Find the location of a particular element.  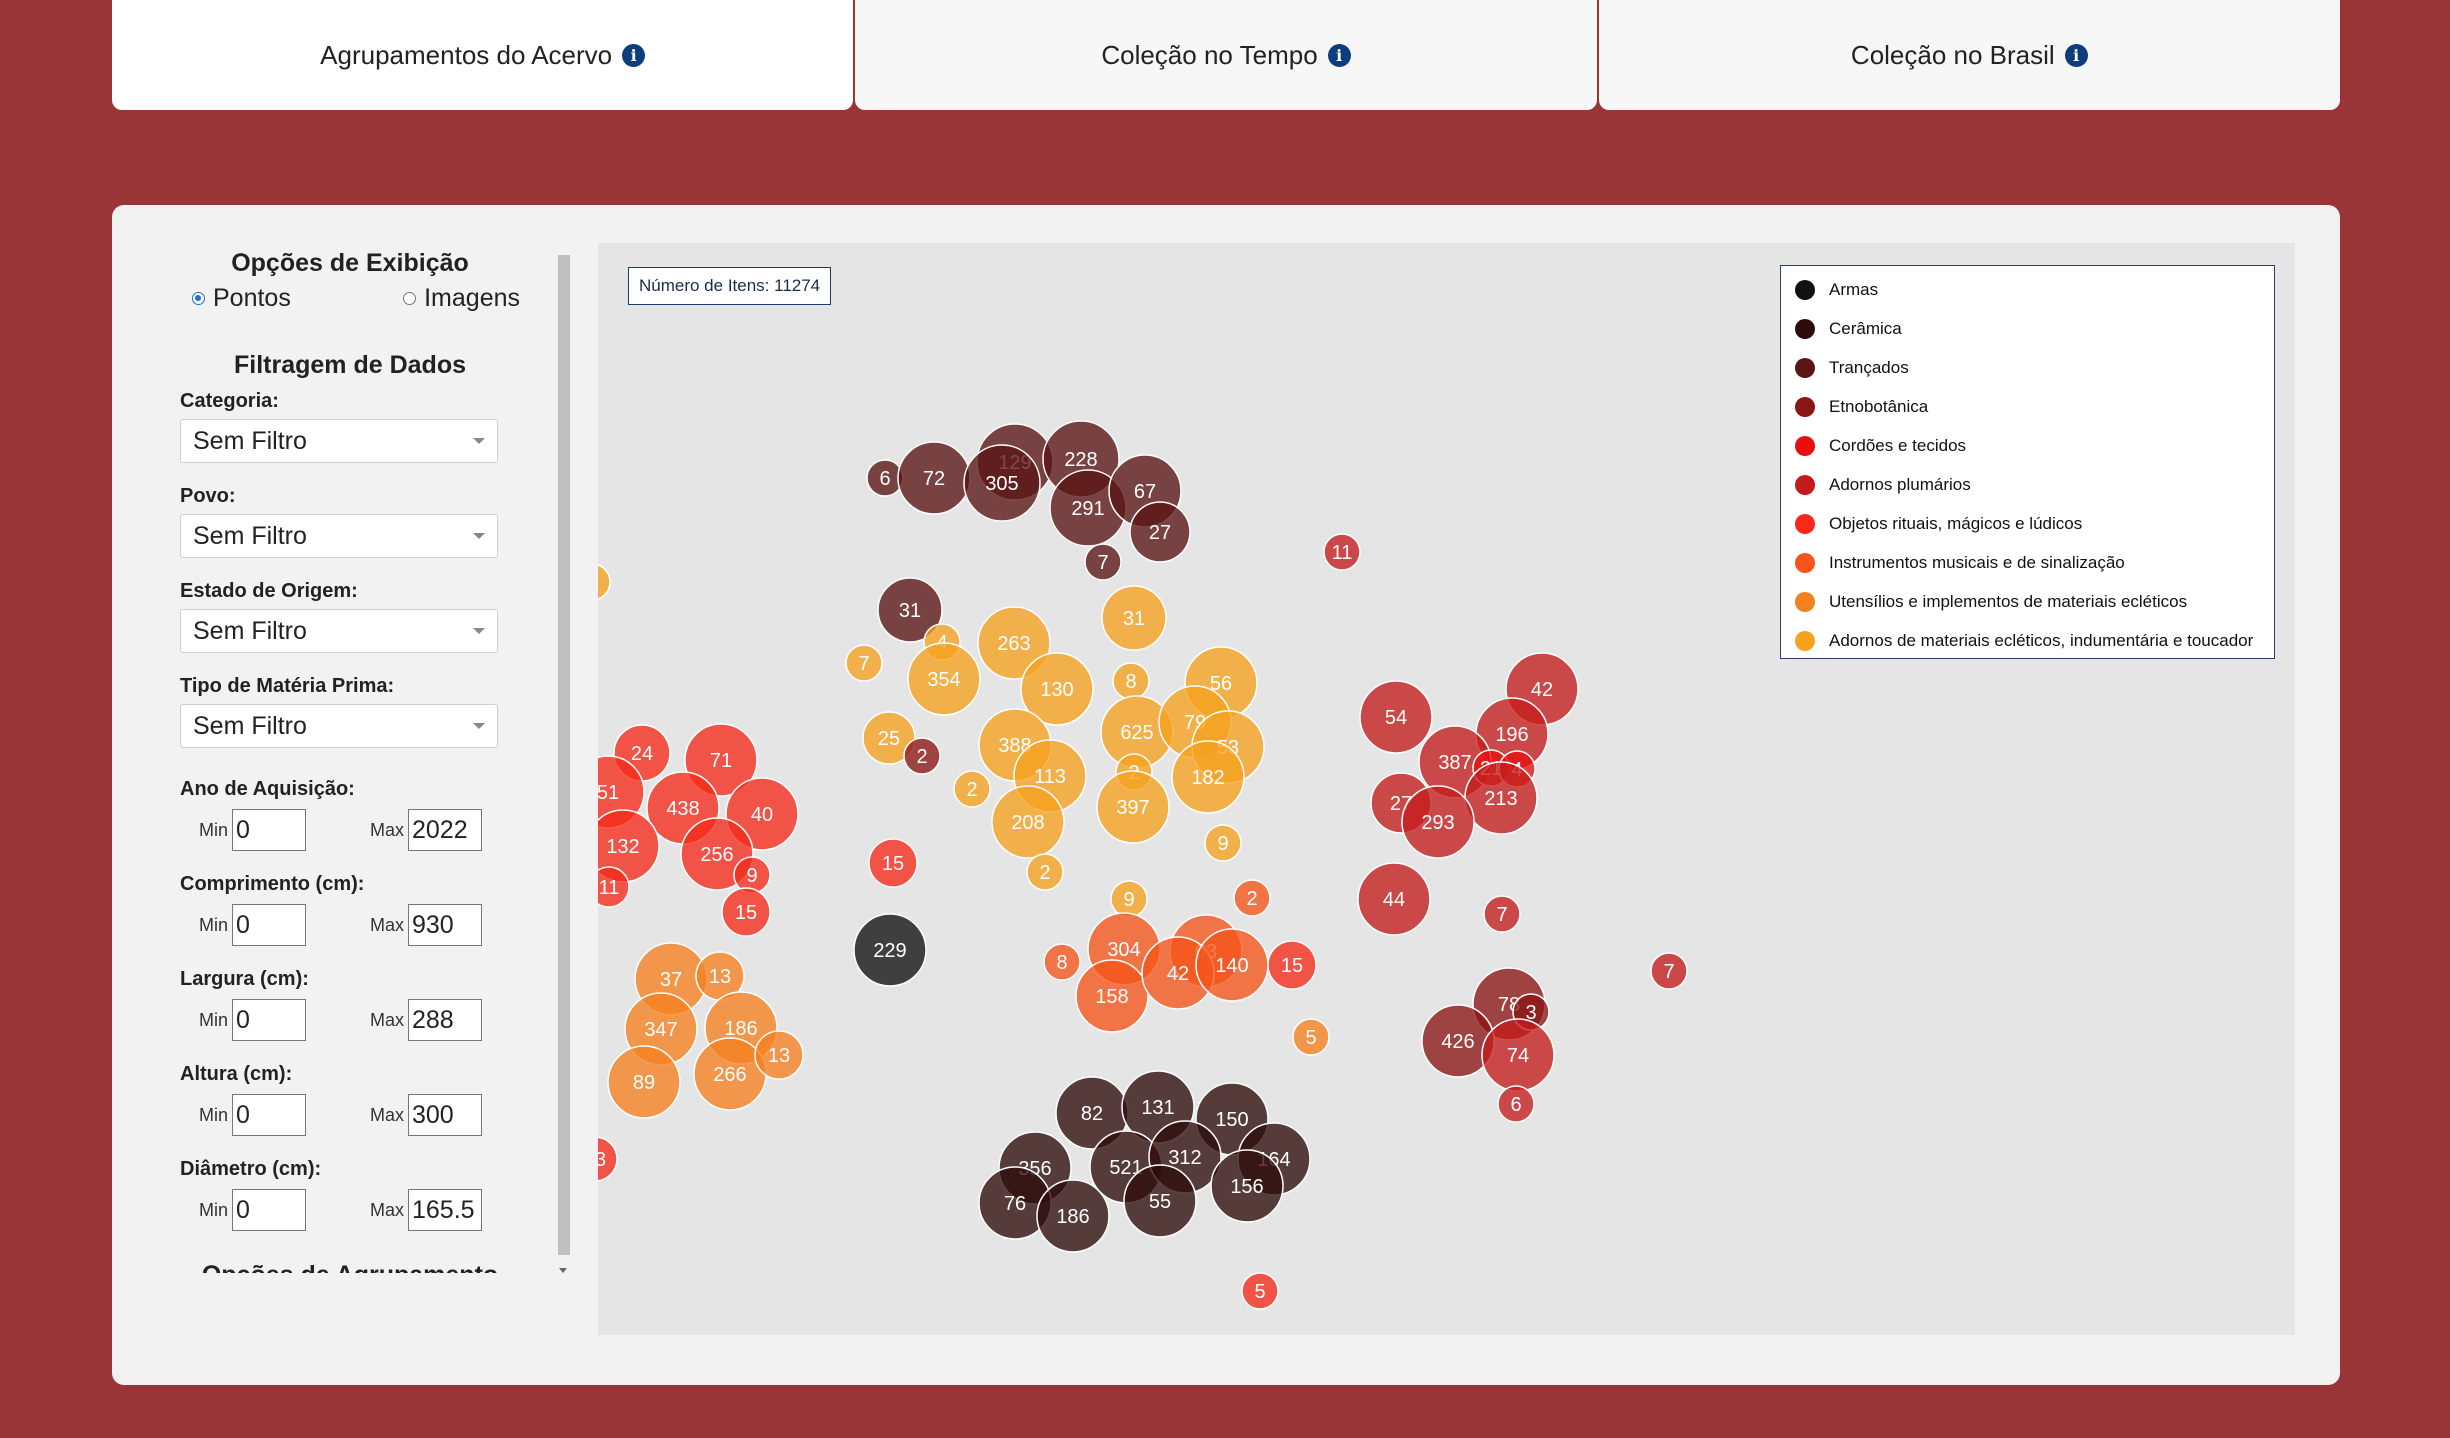

bubble: 158 is located at coordinates (1112, 996).